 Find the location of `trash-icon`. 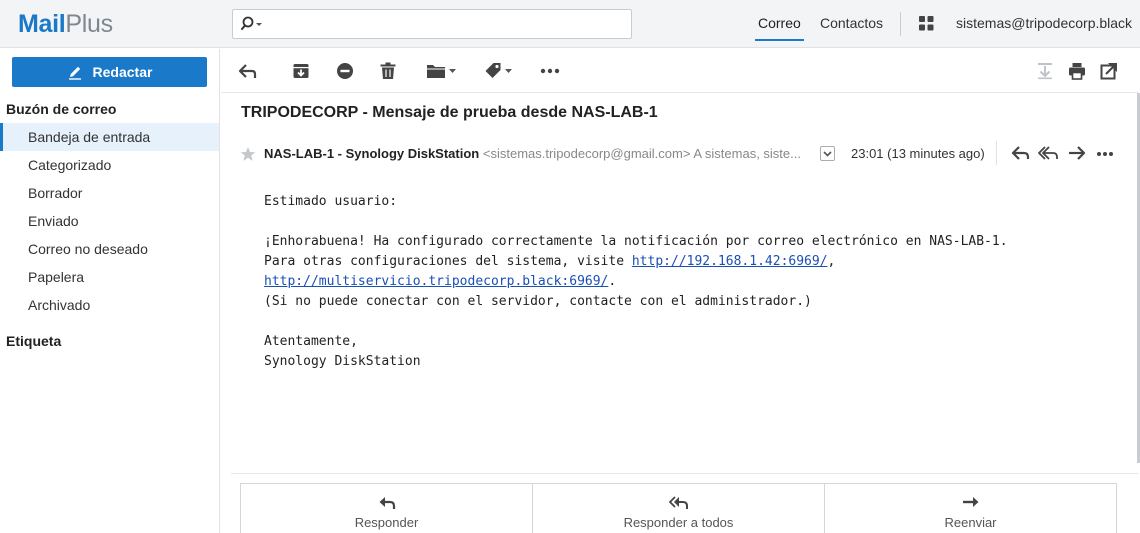

trash-icon is located at coordinates (388, 71).